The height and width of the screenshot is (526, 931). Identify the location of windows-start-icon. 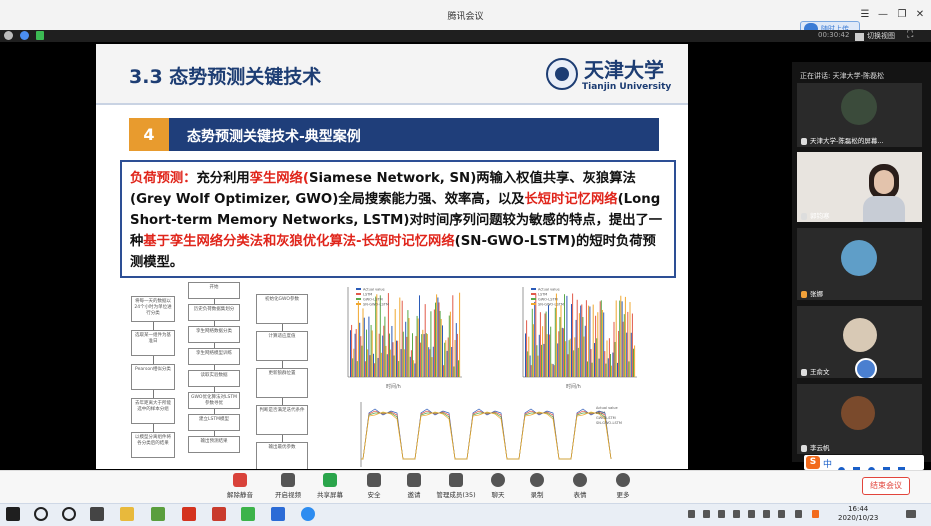
(13, 514).